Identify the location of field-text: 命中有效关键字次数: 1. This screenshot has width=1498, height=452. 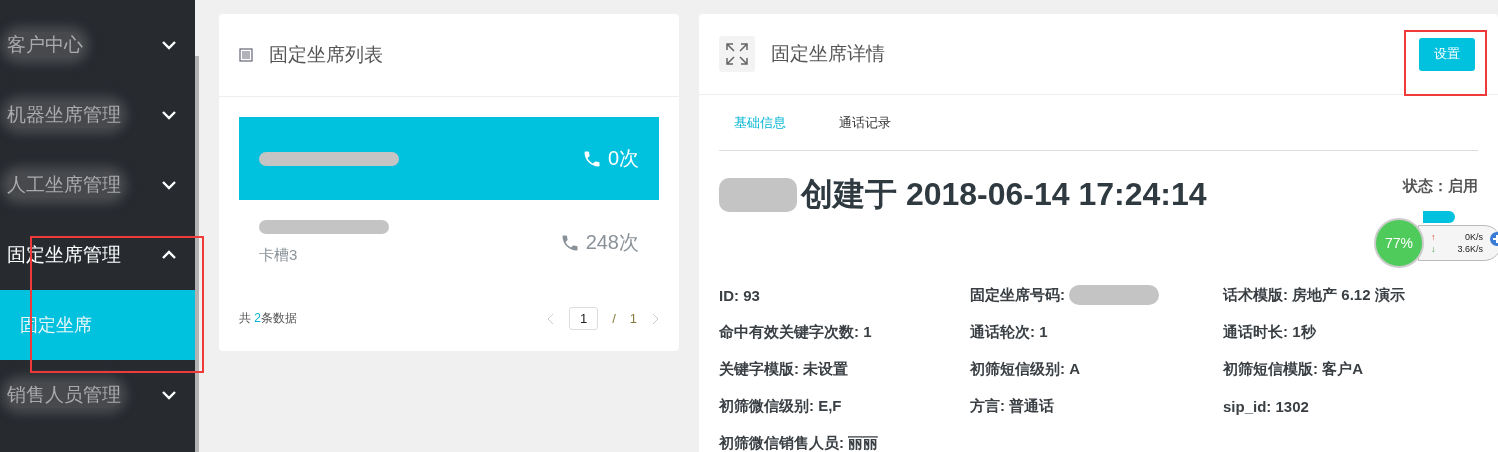
(795, 332).